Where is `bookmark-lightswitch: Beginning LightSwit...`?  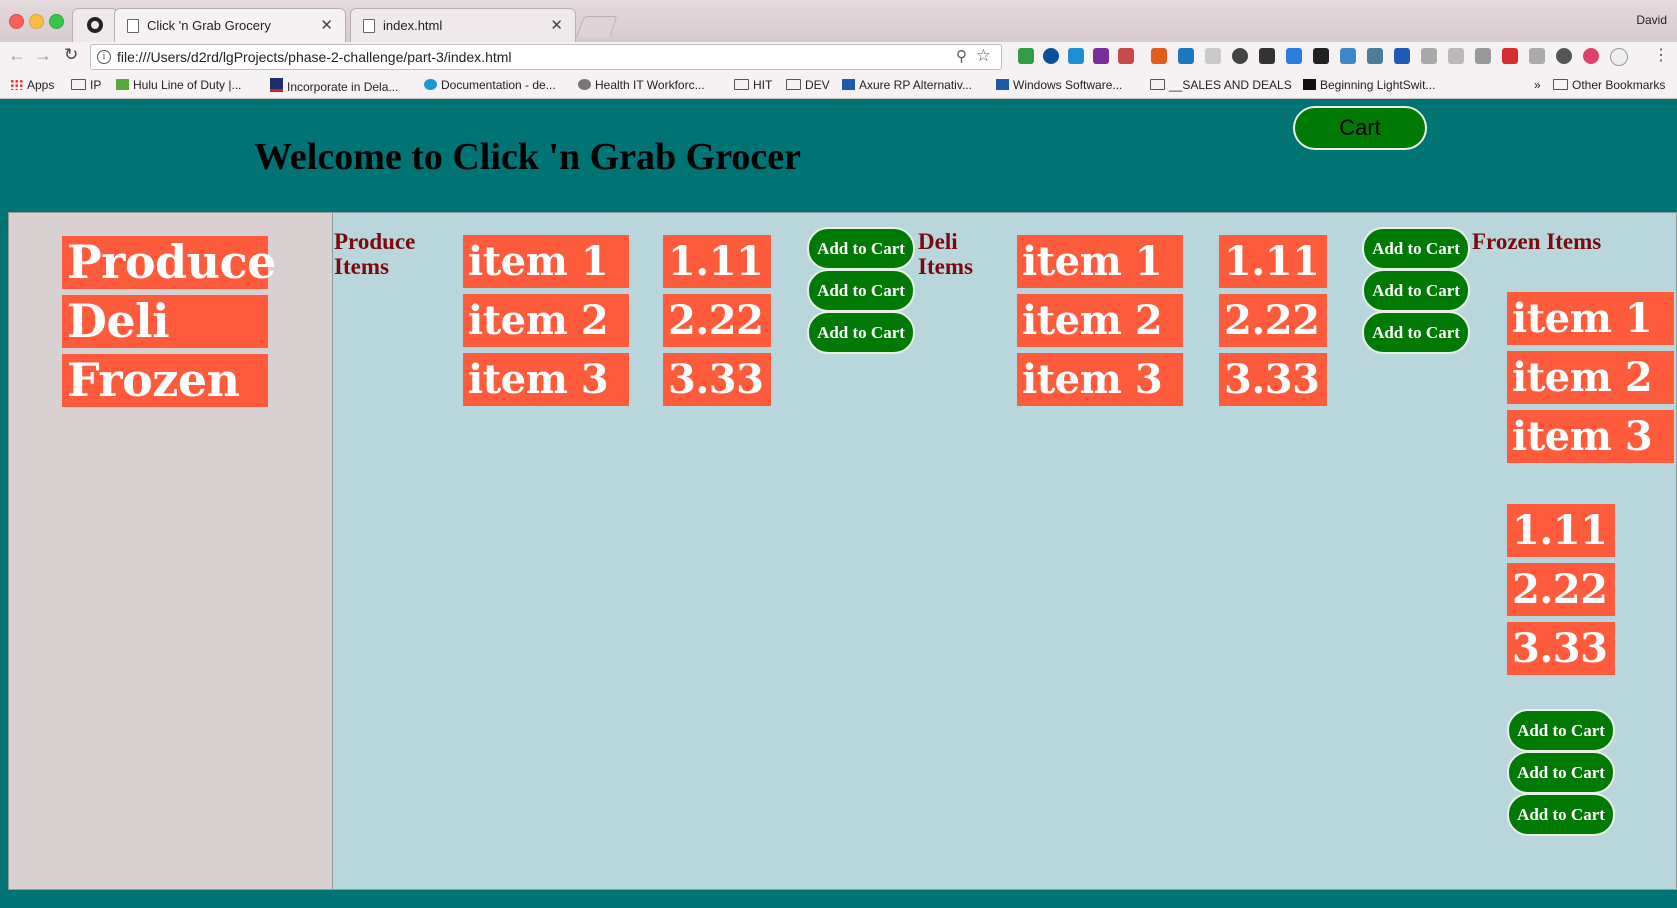
bookmark-lightswitch: Beginning LightSwit... is located at coordinates (1369, 85).